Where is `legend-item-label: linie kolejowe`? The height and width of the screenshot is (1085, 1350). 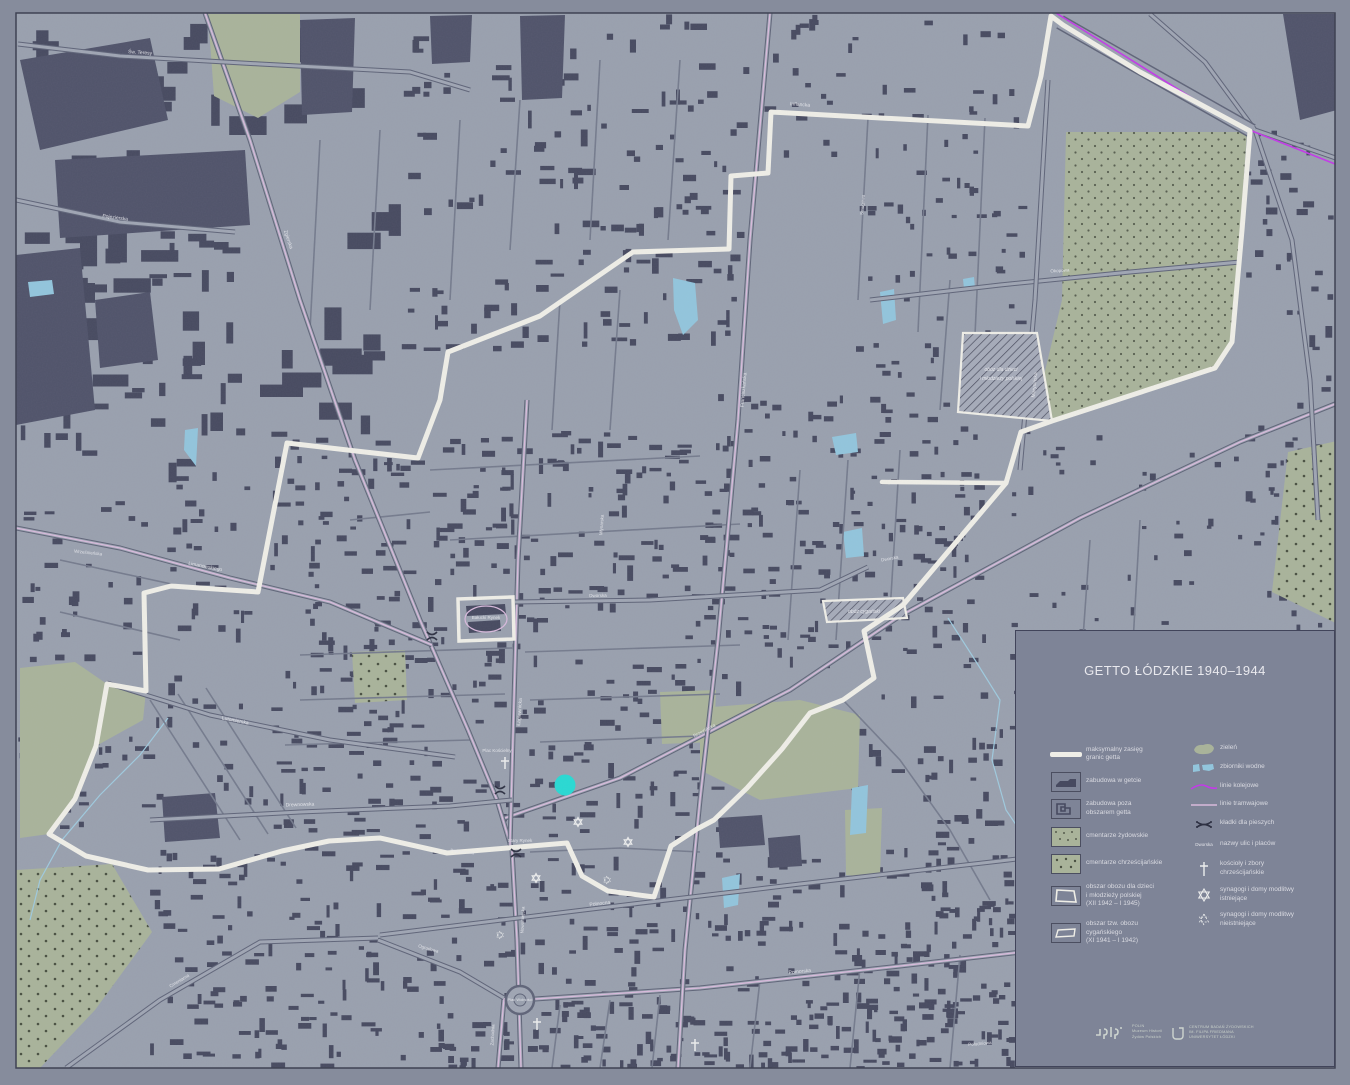
legend-item-label: linie kolejowe is located at coordinates (1239, 786).